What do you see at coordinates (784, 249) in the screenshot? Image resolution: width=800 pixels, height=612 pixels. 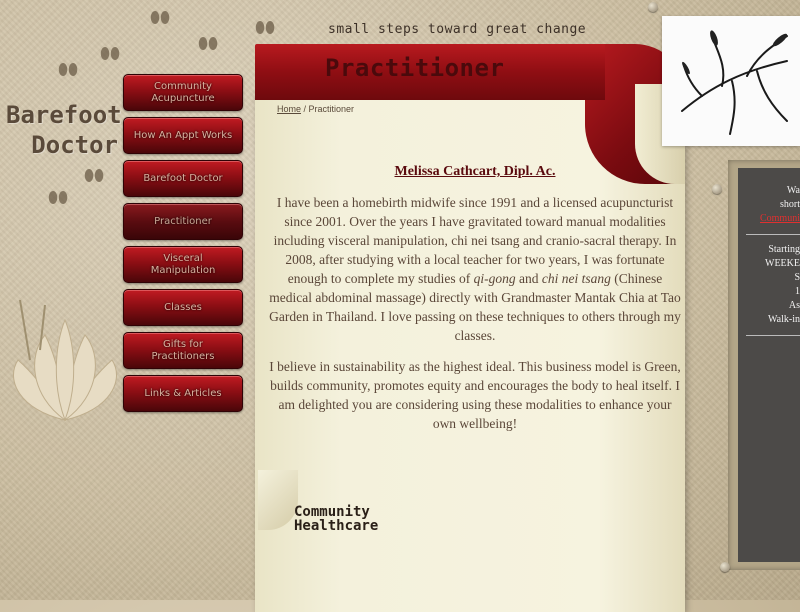 I see `sidebar-text: Starting` at bounding box center [784, 249].